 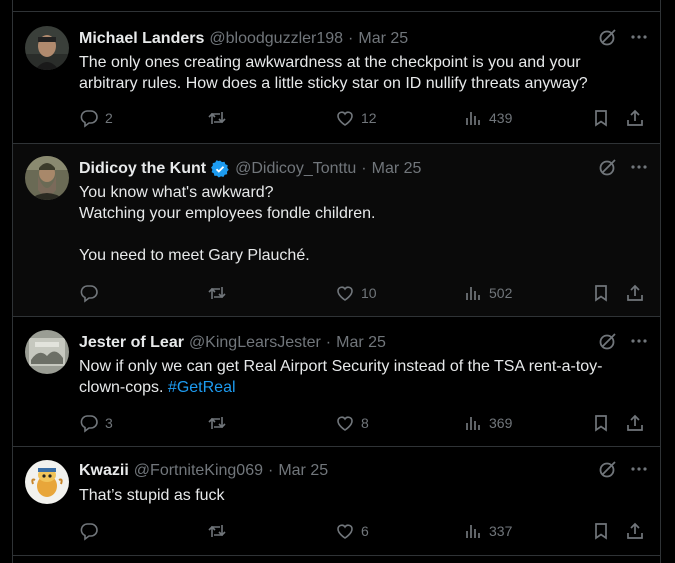 I want to click on views-button: 337, so click(x=487, y=531).